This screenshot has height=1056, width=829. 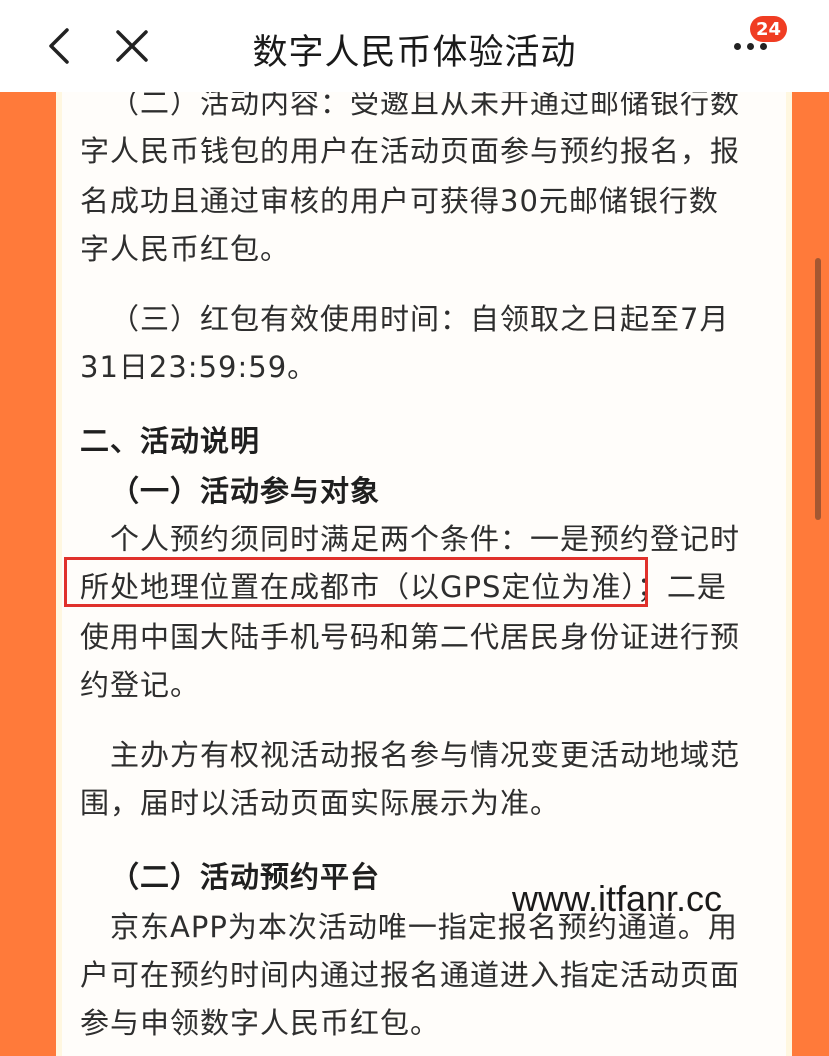 What do you see at coordinates (425, 755) in the screenshot?
I see `paragraph-line: 主办方有权视活动报名参与情况变更活动地域范` at bounding box center [425, 755].